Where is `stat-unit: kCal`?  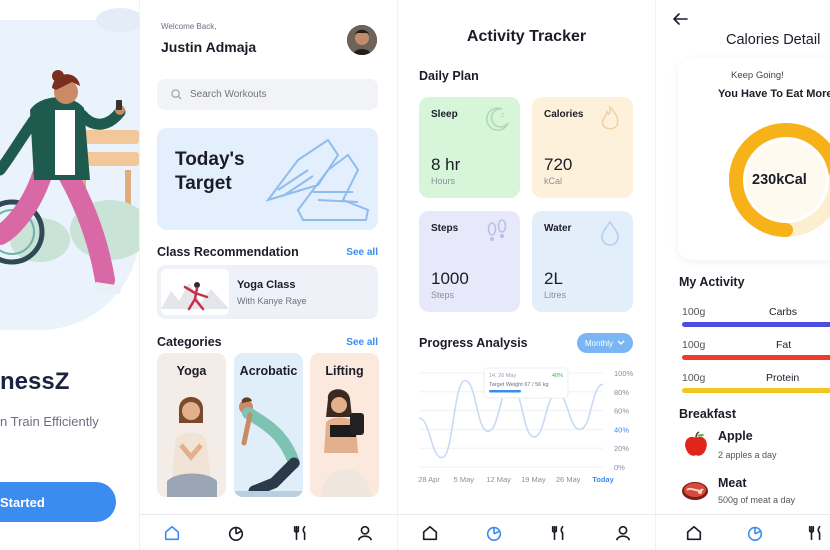
stat-unit: kCal is located at coordinates (553, 181).